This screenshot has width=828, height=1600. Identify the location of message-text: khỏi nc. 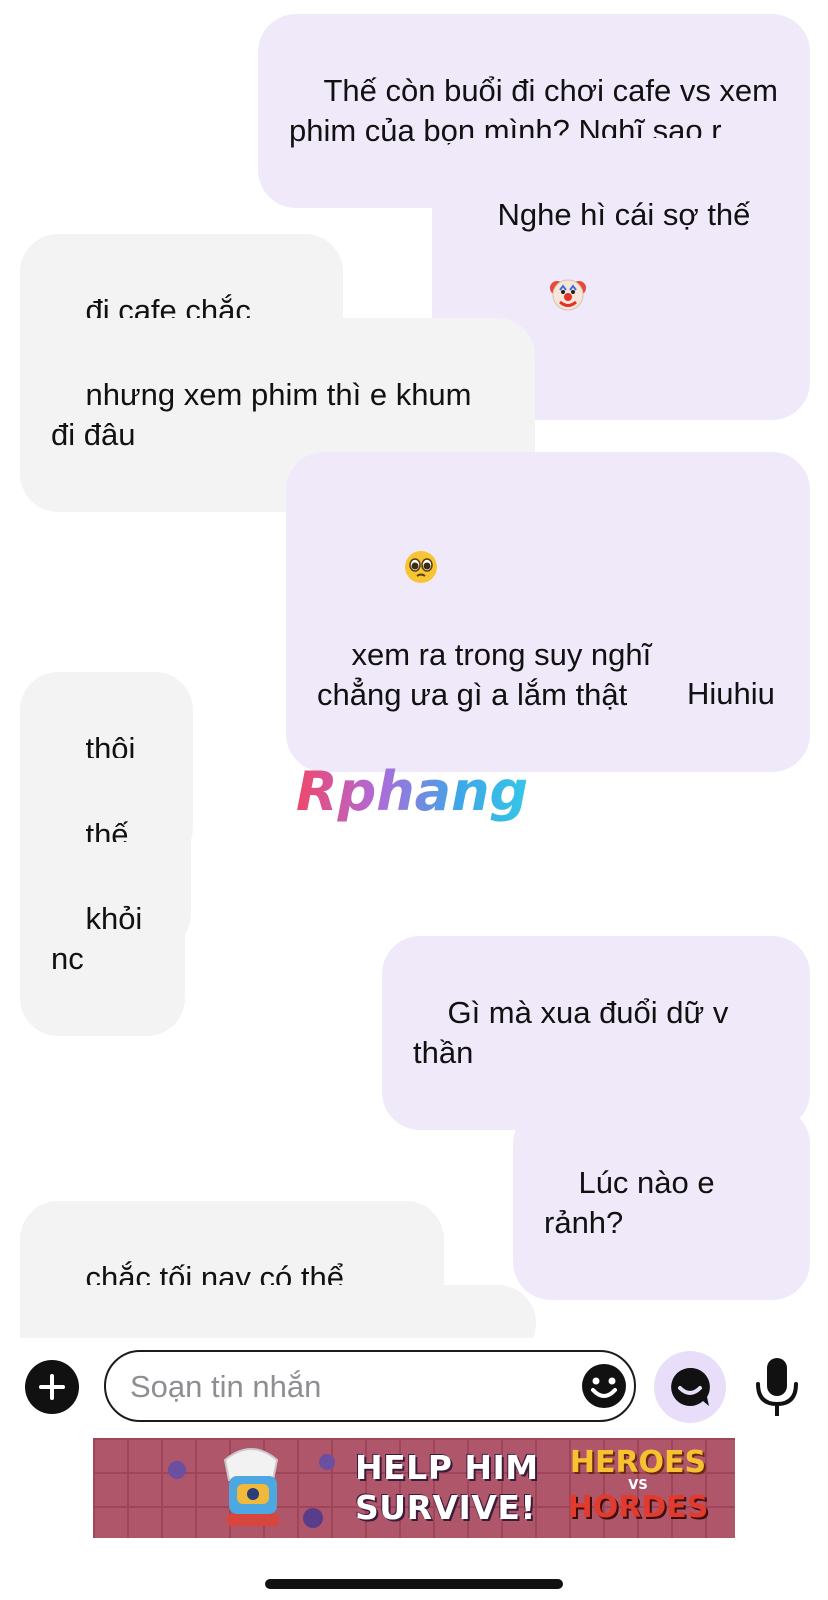
(101, 938).